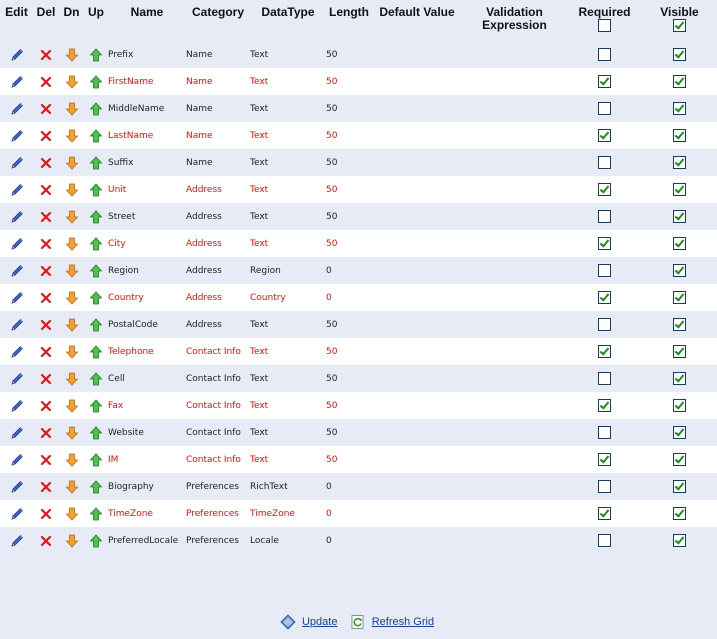 The image size is (717, 639). Describe the element at coordinates (319, 622) in the screenshot. I see `update-link: Update` at that location.